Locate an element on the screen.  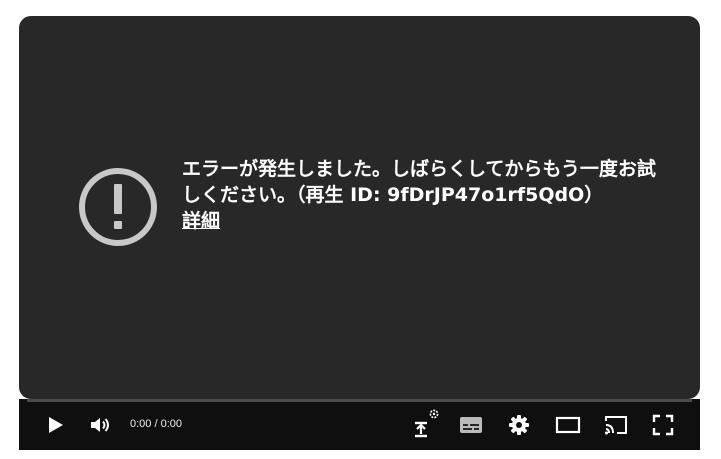
cast-icon is located at coordinates (616, 425).